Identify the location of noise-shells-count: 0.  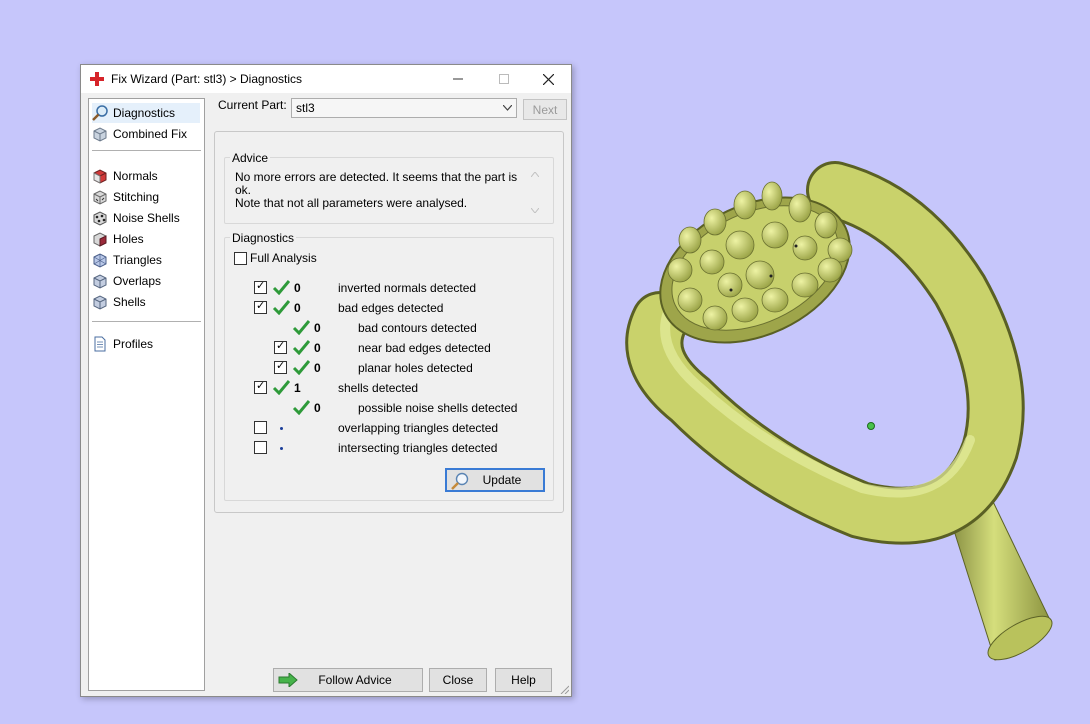
(317, 408).